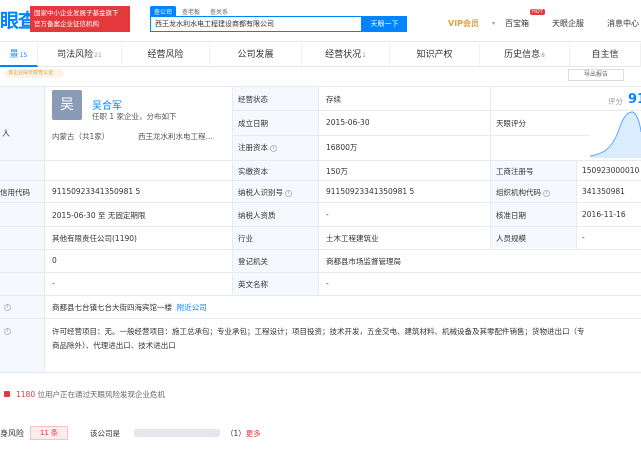 This screenshot has width=641, height=452. What do you see at coordinates (615, 101) in the screenshot?
I see `score-label: 评分` at bounding box center [615, 101].